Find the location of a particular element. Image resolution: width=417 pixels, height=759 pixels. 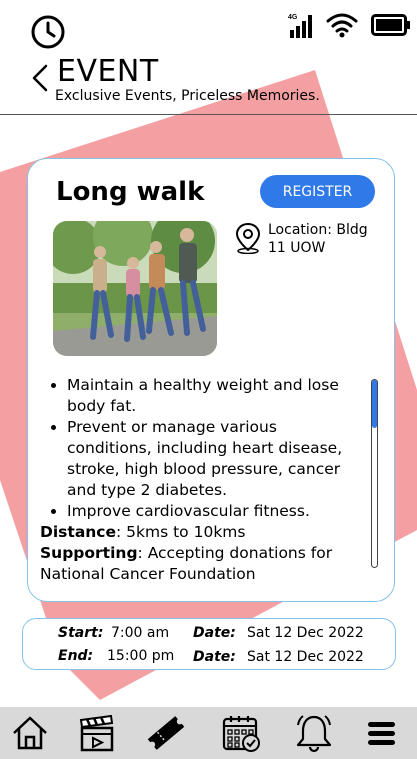

battery-icon is located at coordinates (390, 25).